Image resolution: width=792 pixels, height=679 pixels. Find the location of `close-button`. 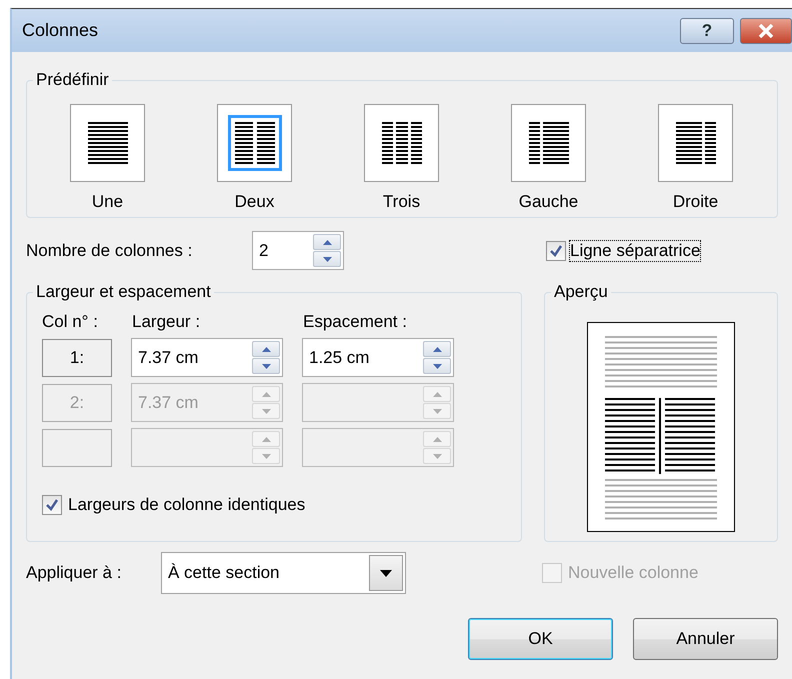

close-button is located at coordinates (766, 31).